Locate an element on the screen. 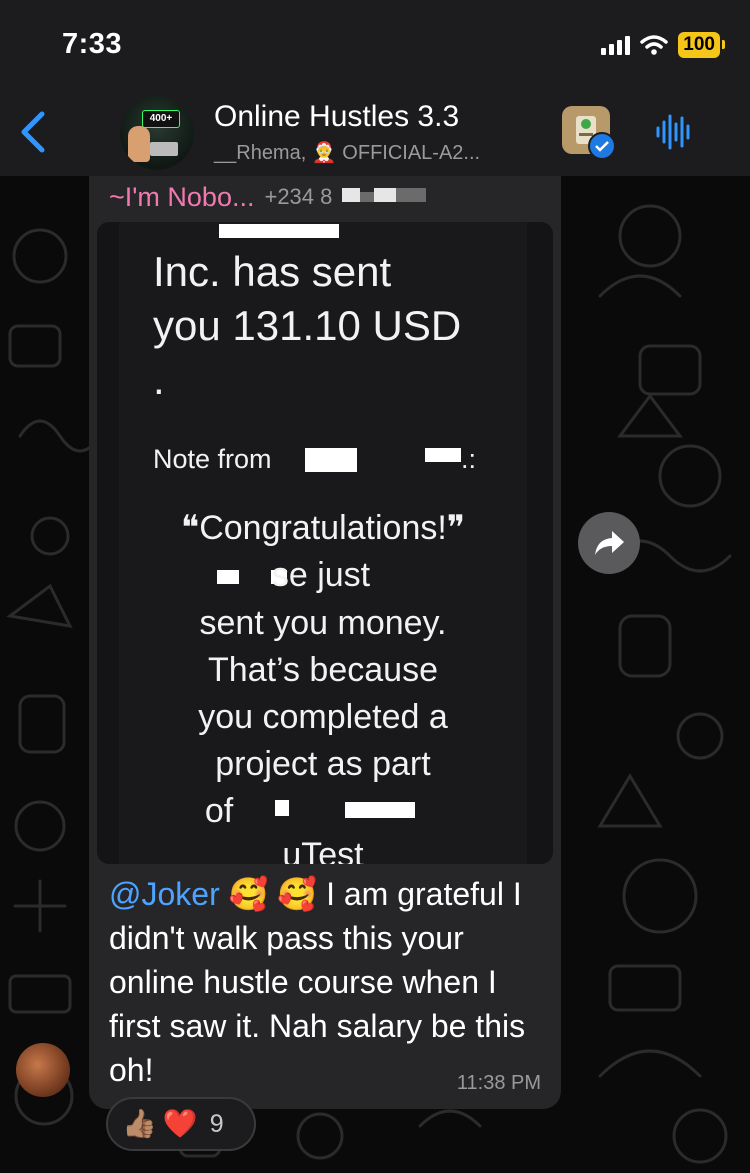 This screenshot has height=1173, width=750. verified-badge-icon is located at coordinates (602, 146).